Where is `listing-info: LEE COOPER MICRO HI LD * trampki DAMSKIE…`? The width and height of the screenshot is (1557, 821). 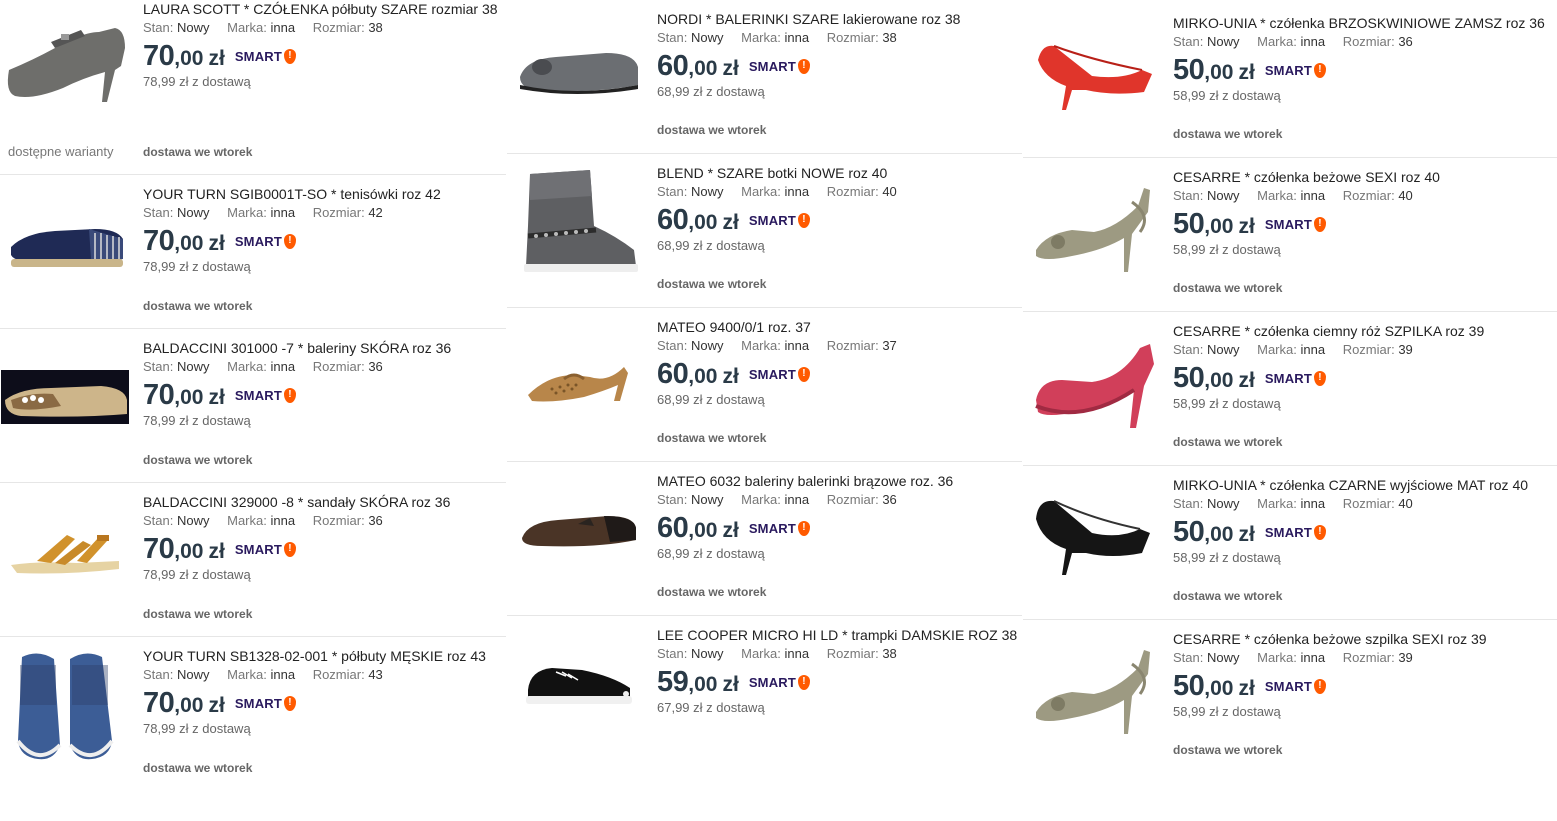 listing-info: LEE COOPER MICRO HI LD * trampki DAMSKIE… is located at coordinates (837, 671).